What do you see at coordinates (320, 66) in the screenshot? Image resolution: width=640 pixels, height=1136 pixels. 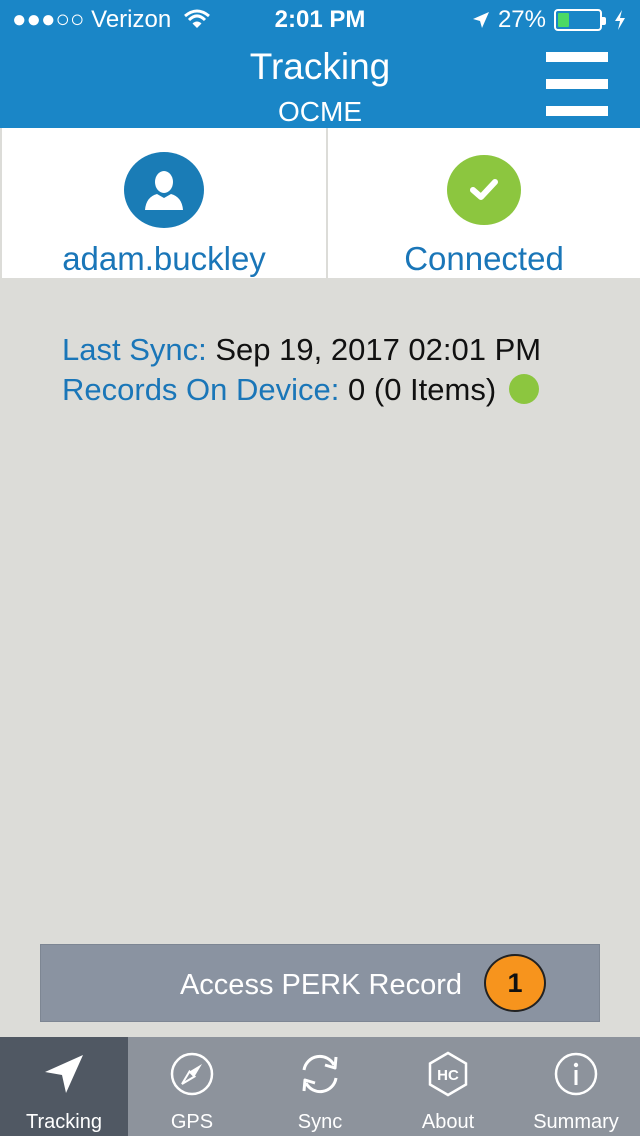 I see `page-title: Tracking` at bounding box center [320, 66].